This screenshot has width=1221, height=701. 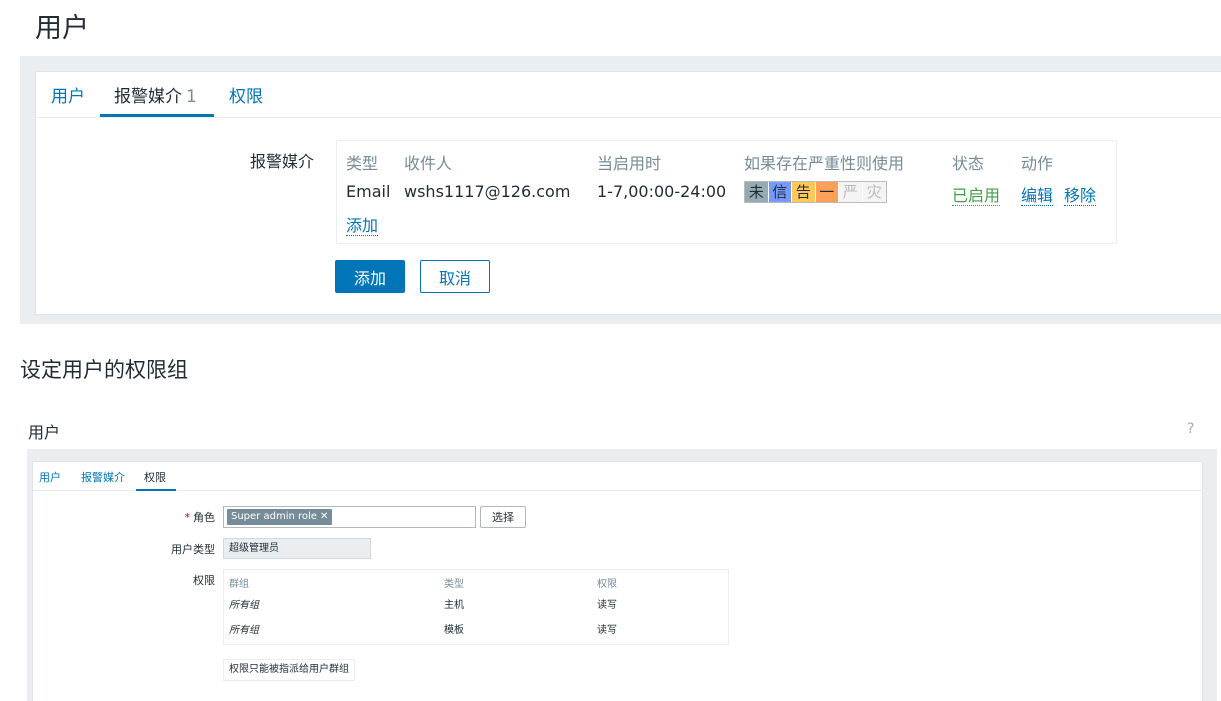 I want to click on tab-bar: 用户 报警媒介 1 权限, so click(x=628, y=95).